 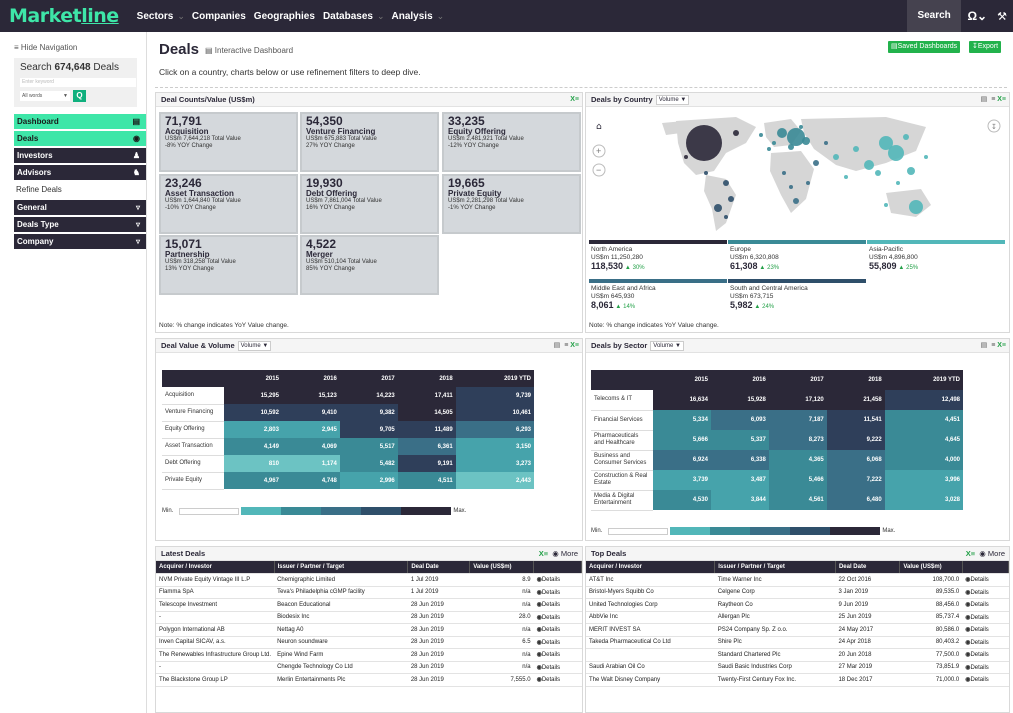 I want to click on heatmap-cell: 4,645, so click(x=923, y=440).